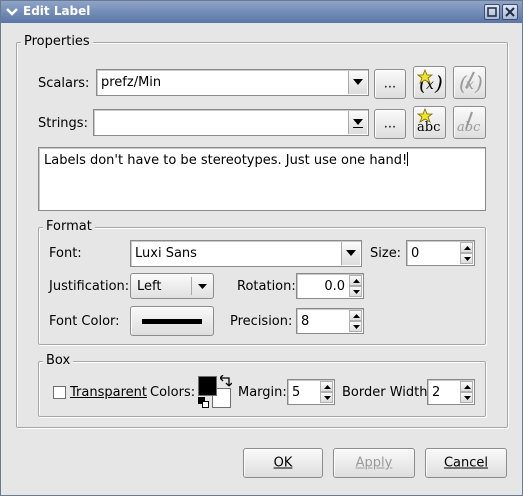  What do you see at coordinates (226, 381) in the screenshot?
I see `swap-arrows-icon` at bounding box center [226, 381].